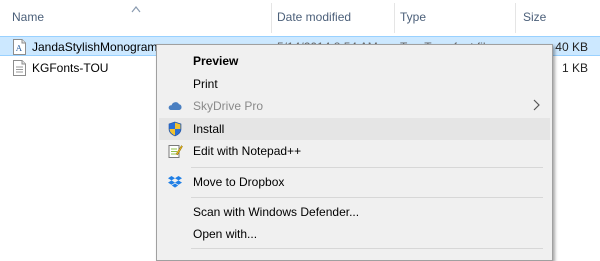  What do you see at coordinates (354, 106) in the screenshot?
I see `menu-item-skydrive-pro: SkyDrive Pro` at bounding box center [354, 106].